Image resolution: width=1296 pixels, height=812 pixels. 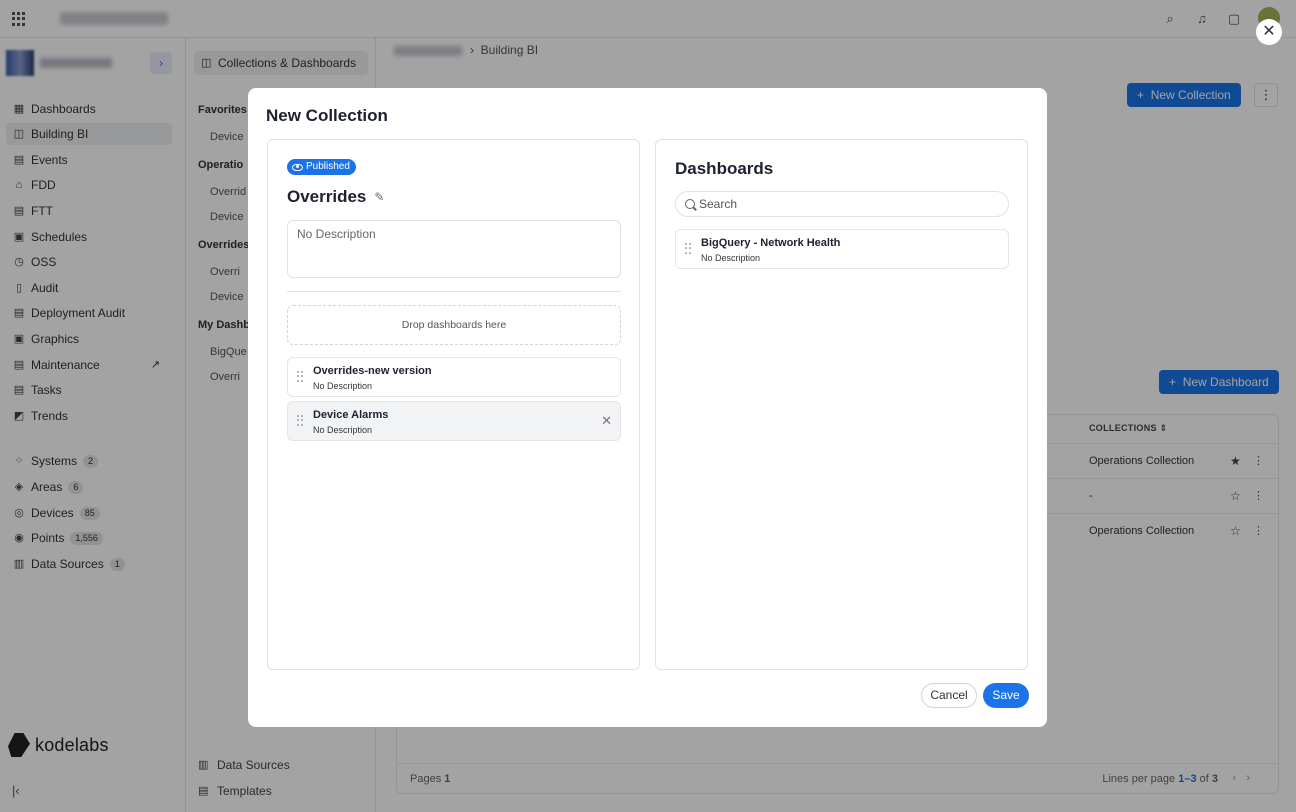 I want to click on dashboard-dropzone: Drop dashboards here, so click(x=454, y=325).